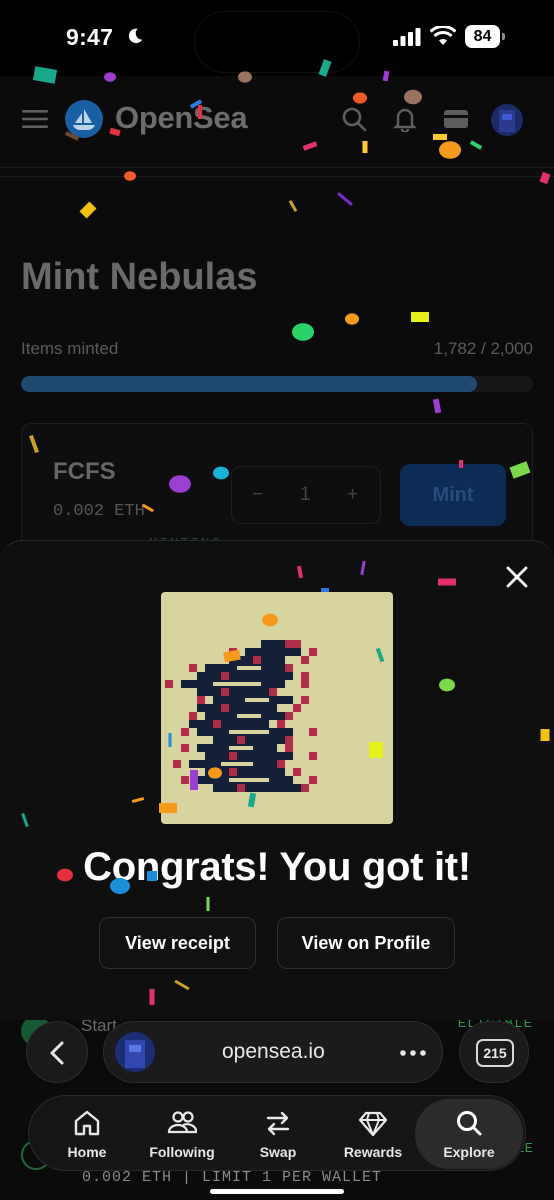 This screenshot has height=1200, width=554. What do you see at coordinates (366, 943) in the screenshot?
I see `view-on-profile-button: View on Profile` at bounding box center [366, 943].